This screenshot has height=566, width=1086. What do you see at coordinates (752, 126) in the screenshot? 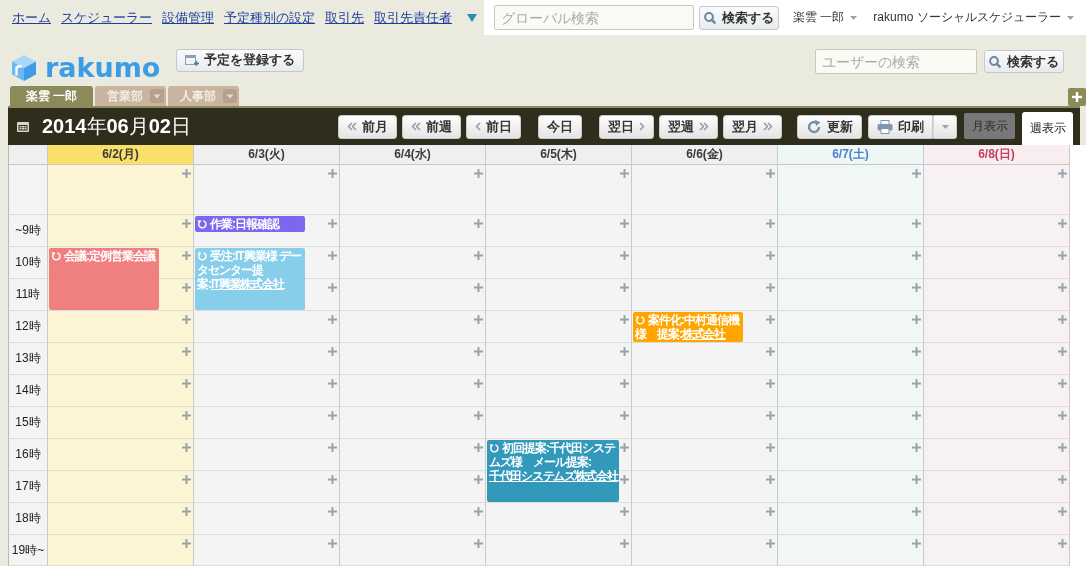
I see `date-nav-button: 翌月` at bounding box center [752, 126].